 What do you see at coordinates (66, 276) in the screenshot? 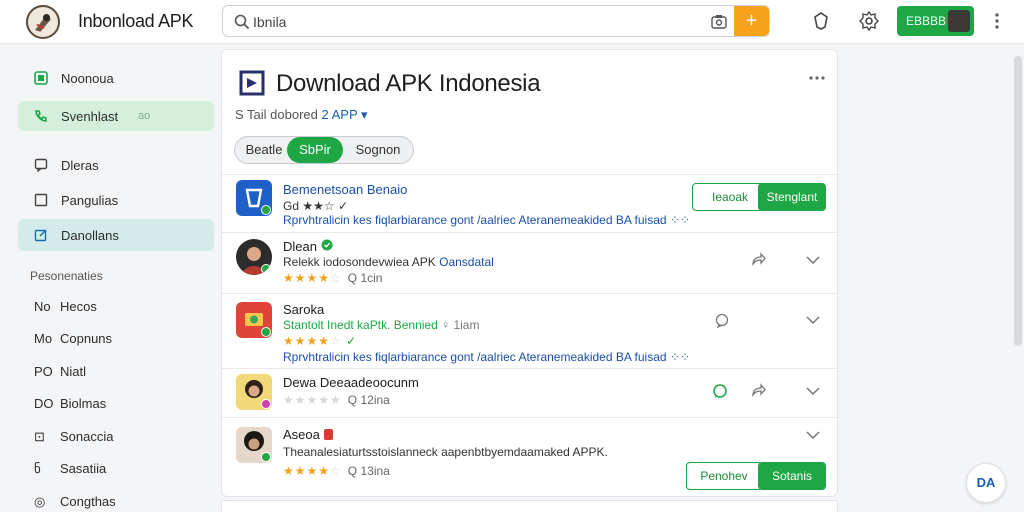
I see `sidebar-section-heading: Pesonenaties` at bounding box center [66, 276].